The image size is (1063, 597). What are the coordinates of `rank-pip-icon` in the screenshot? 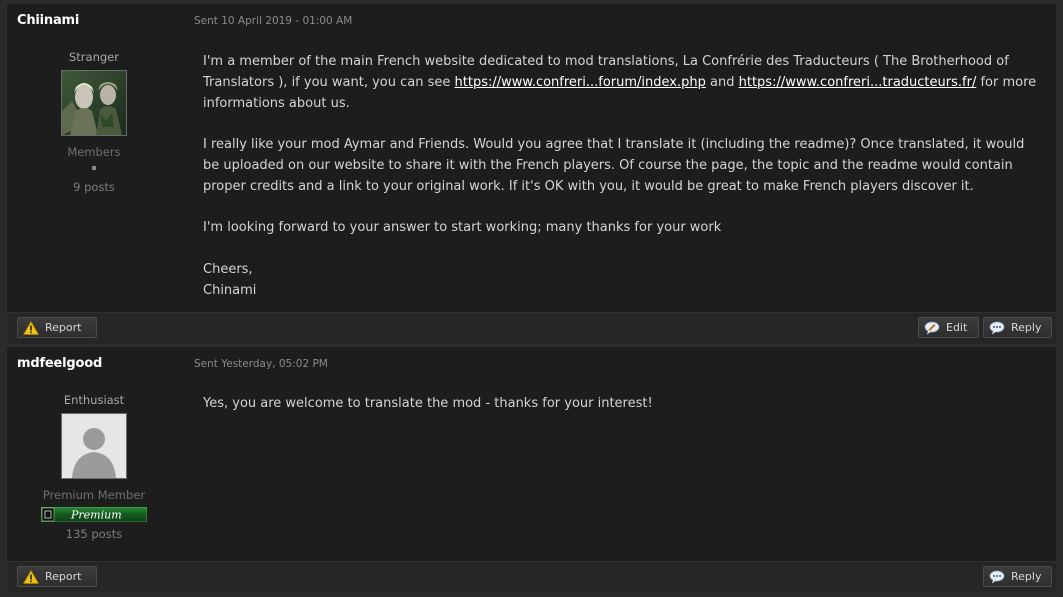 It's located at (94, 168).